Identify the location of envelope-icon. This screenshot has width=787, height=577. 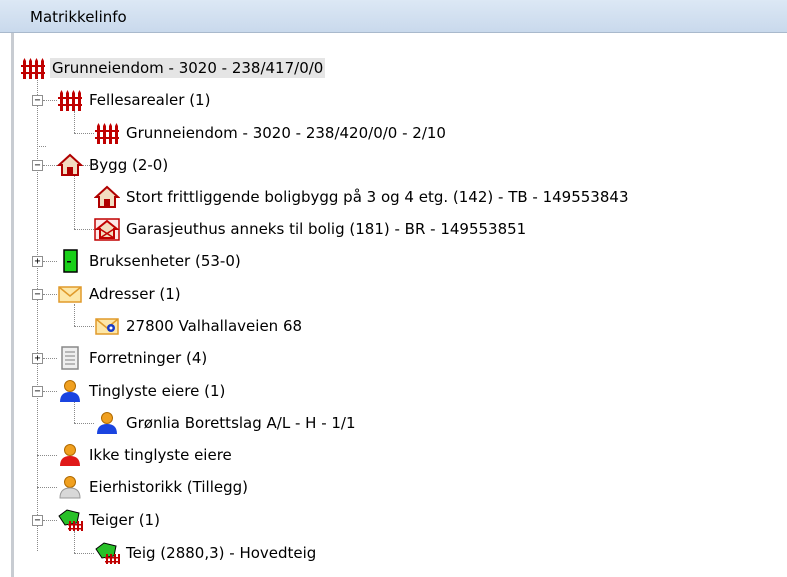
(70, 294).